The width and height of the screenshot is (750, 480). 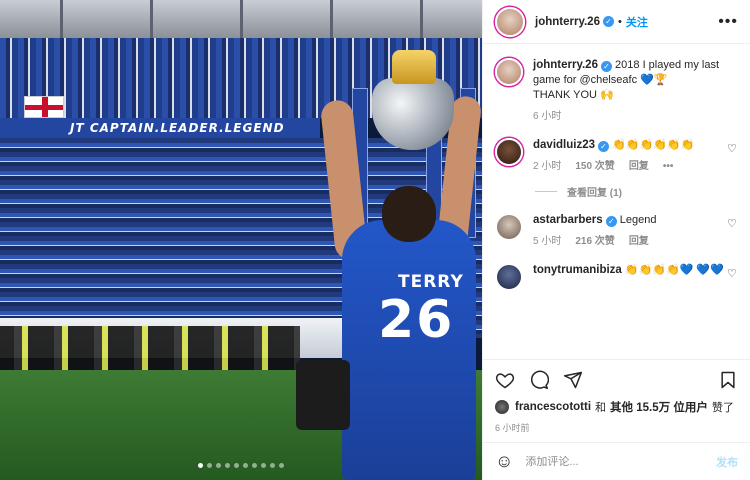 I want to click on share-icon, so click(x=573, y=380).